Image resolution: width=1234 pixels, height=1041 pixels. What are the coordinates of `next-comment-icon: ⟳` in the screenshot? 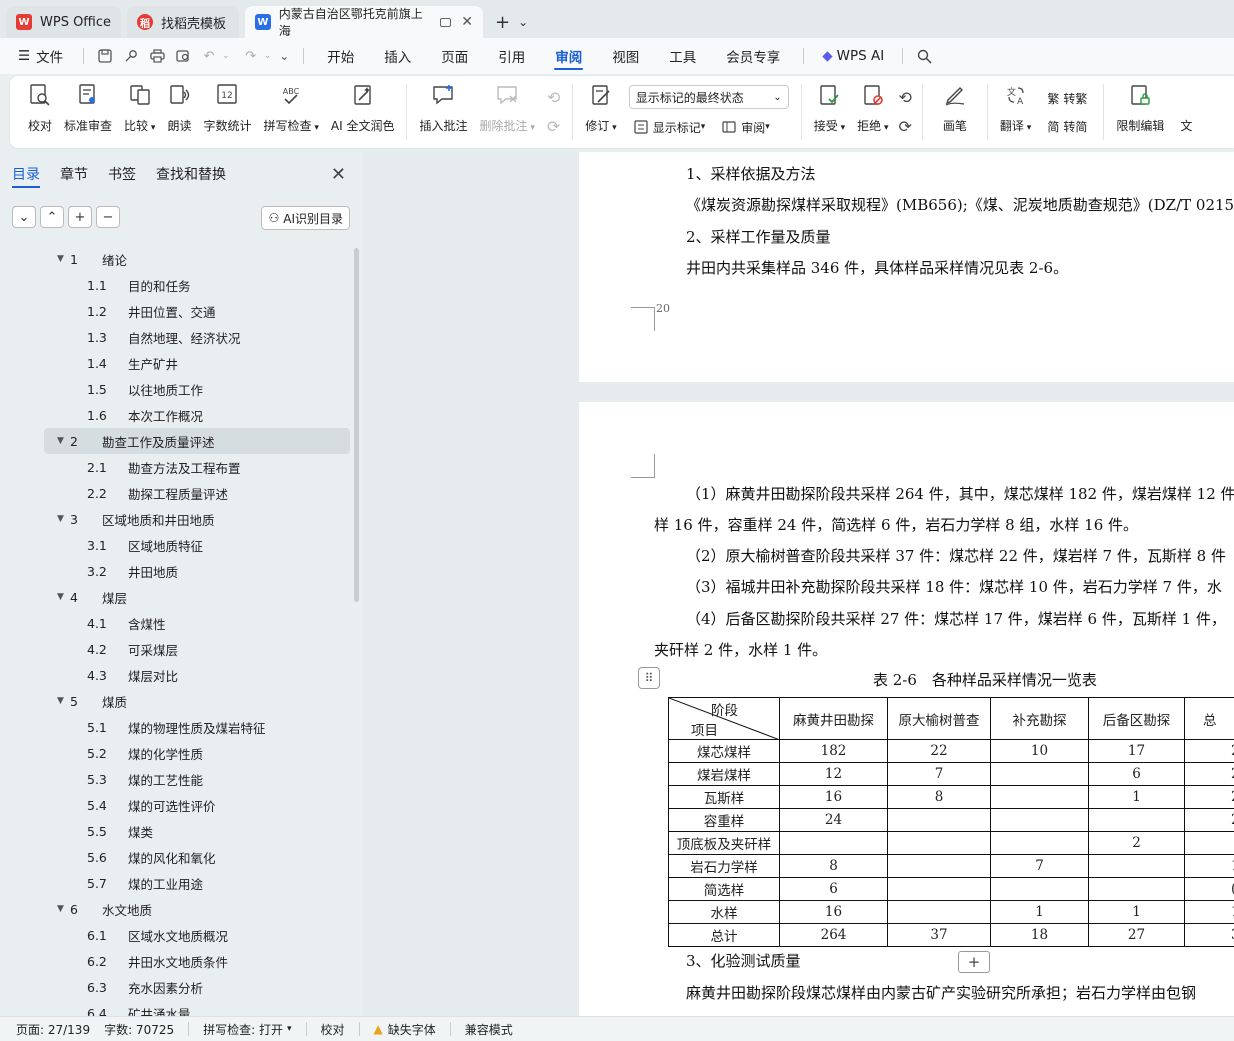 It's located at (553, 126).